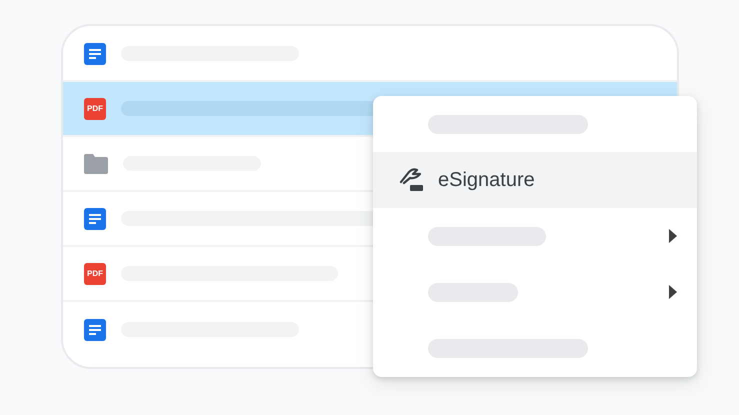  What do you see at coordinates (486, 180) in the screenshot?
I see `esignature-label: eSignature` at bounding box center [486, 180].